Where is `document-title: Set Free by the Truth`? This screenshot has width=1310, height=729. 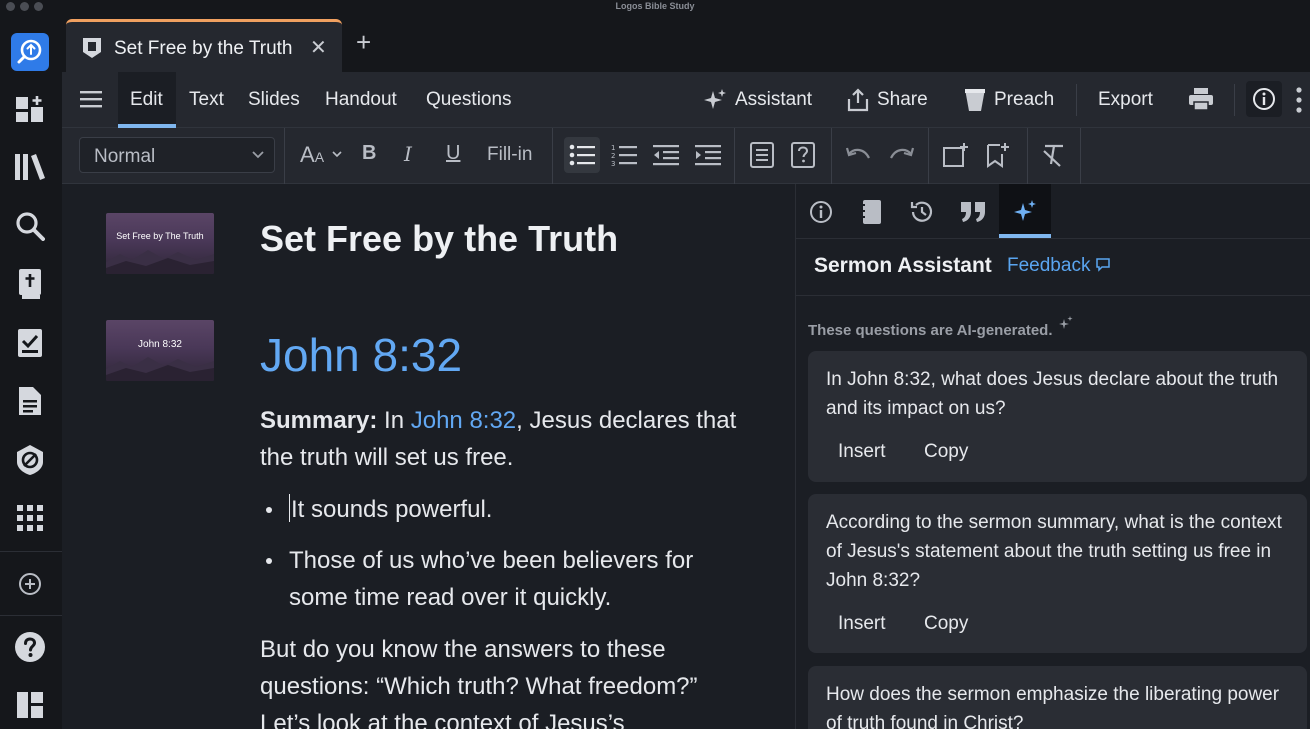
document-title: Set Free by the Truth is located at coordinates (439, 239).